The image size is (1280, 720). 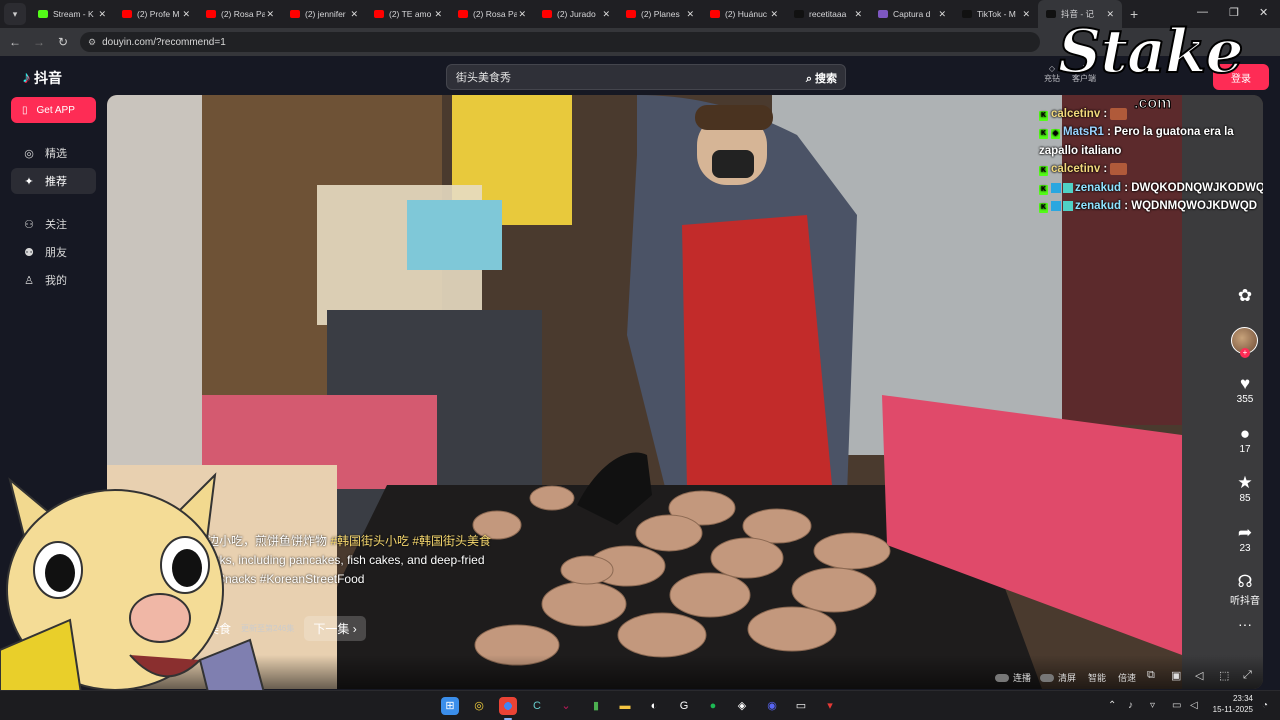 I want to click on browser-tab: (2) TE amo ✕, so click(x=408, y=14).